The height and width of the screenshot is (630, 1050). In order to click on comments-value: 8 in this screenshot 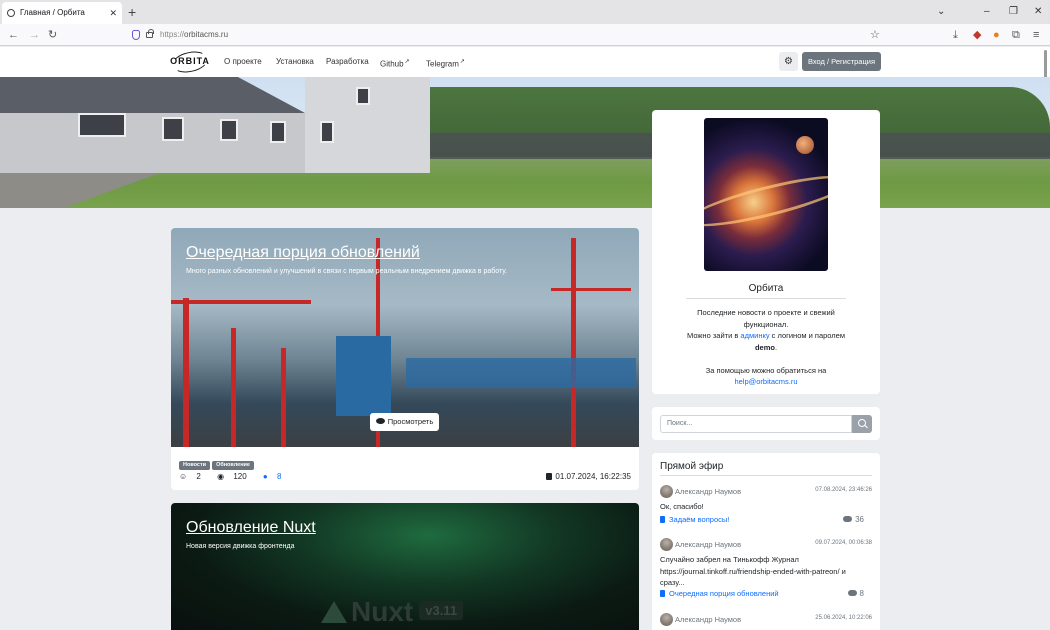, I will do `click(279, 476)`.